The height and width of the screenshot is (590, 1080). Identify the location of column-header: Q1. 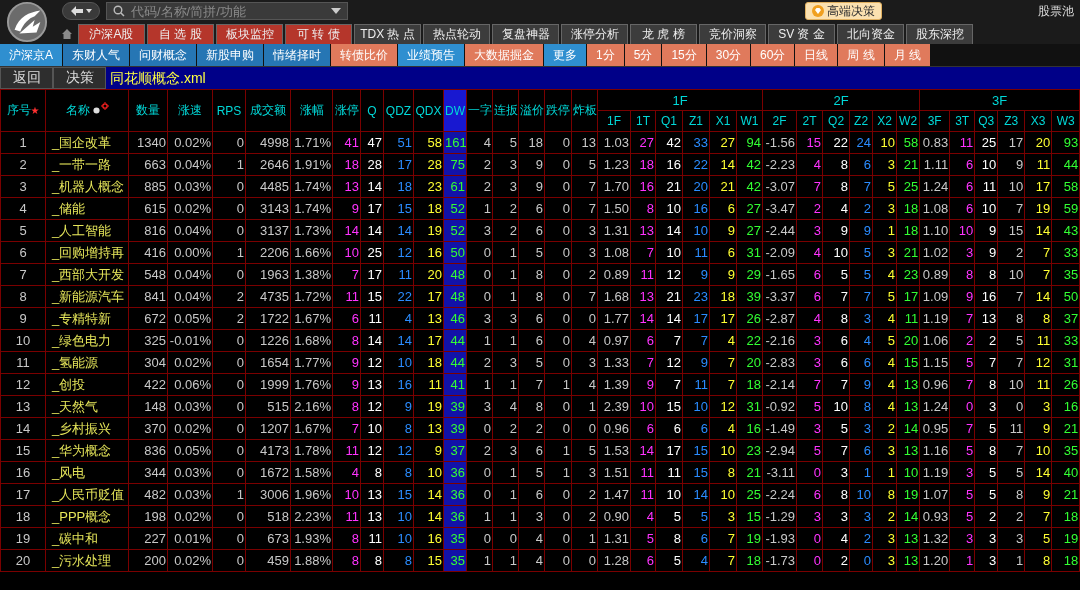
(669, 121).